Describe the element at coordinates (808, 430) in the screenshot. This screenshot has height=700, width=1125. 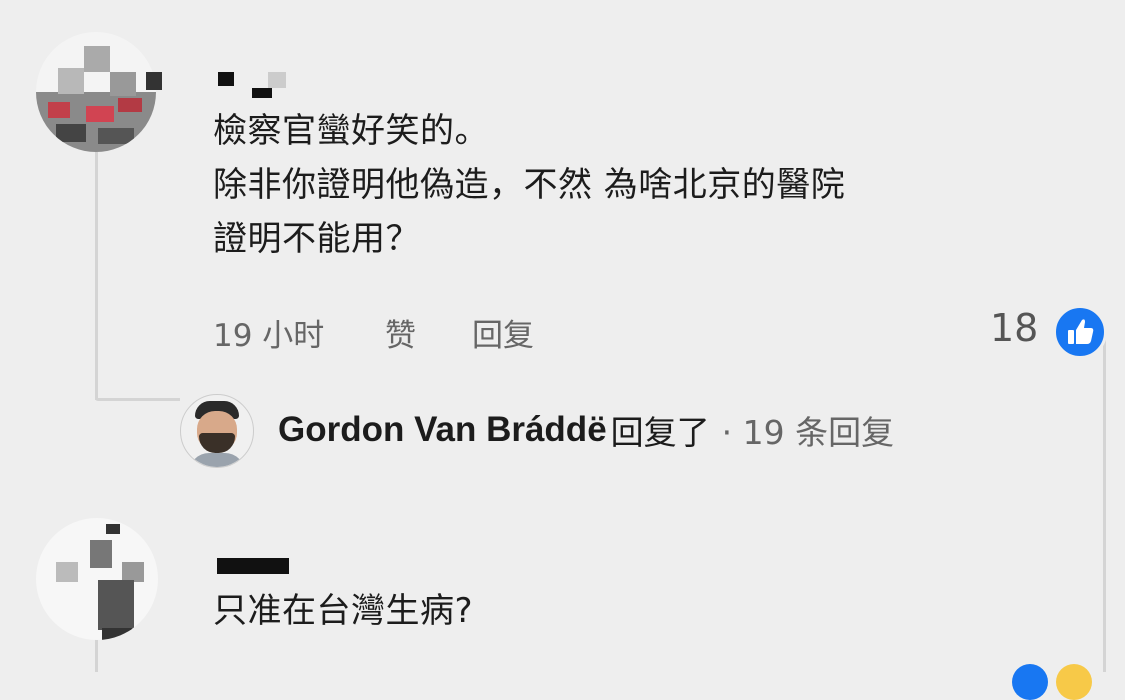
I see `reply-count: · 19 条回复` at that location.